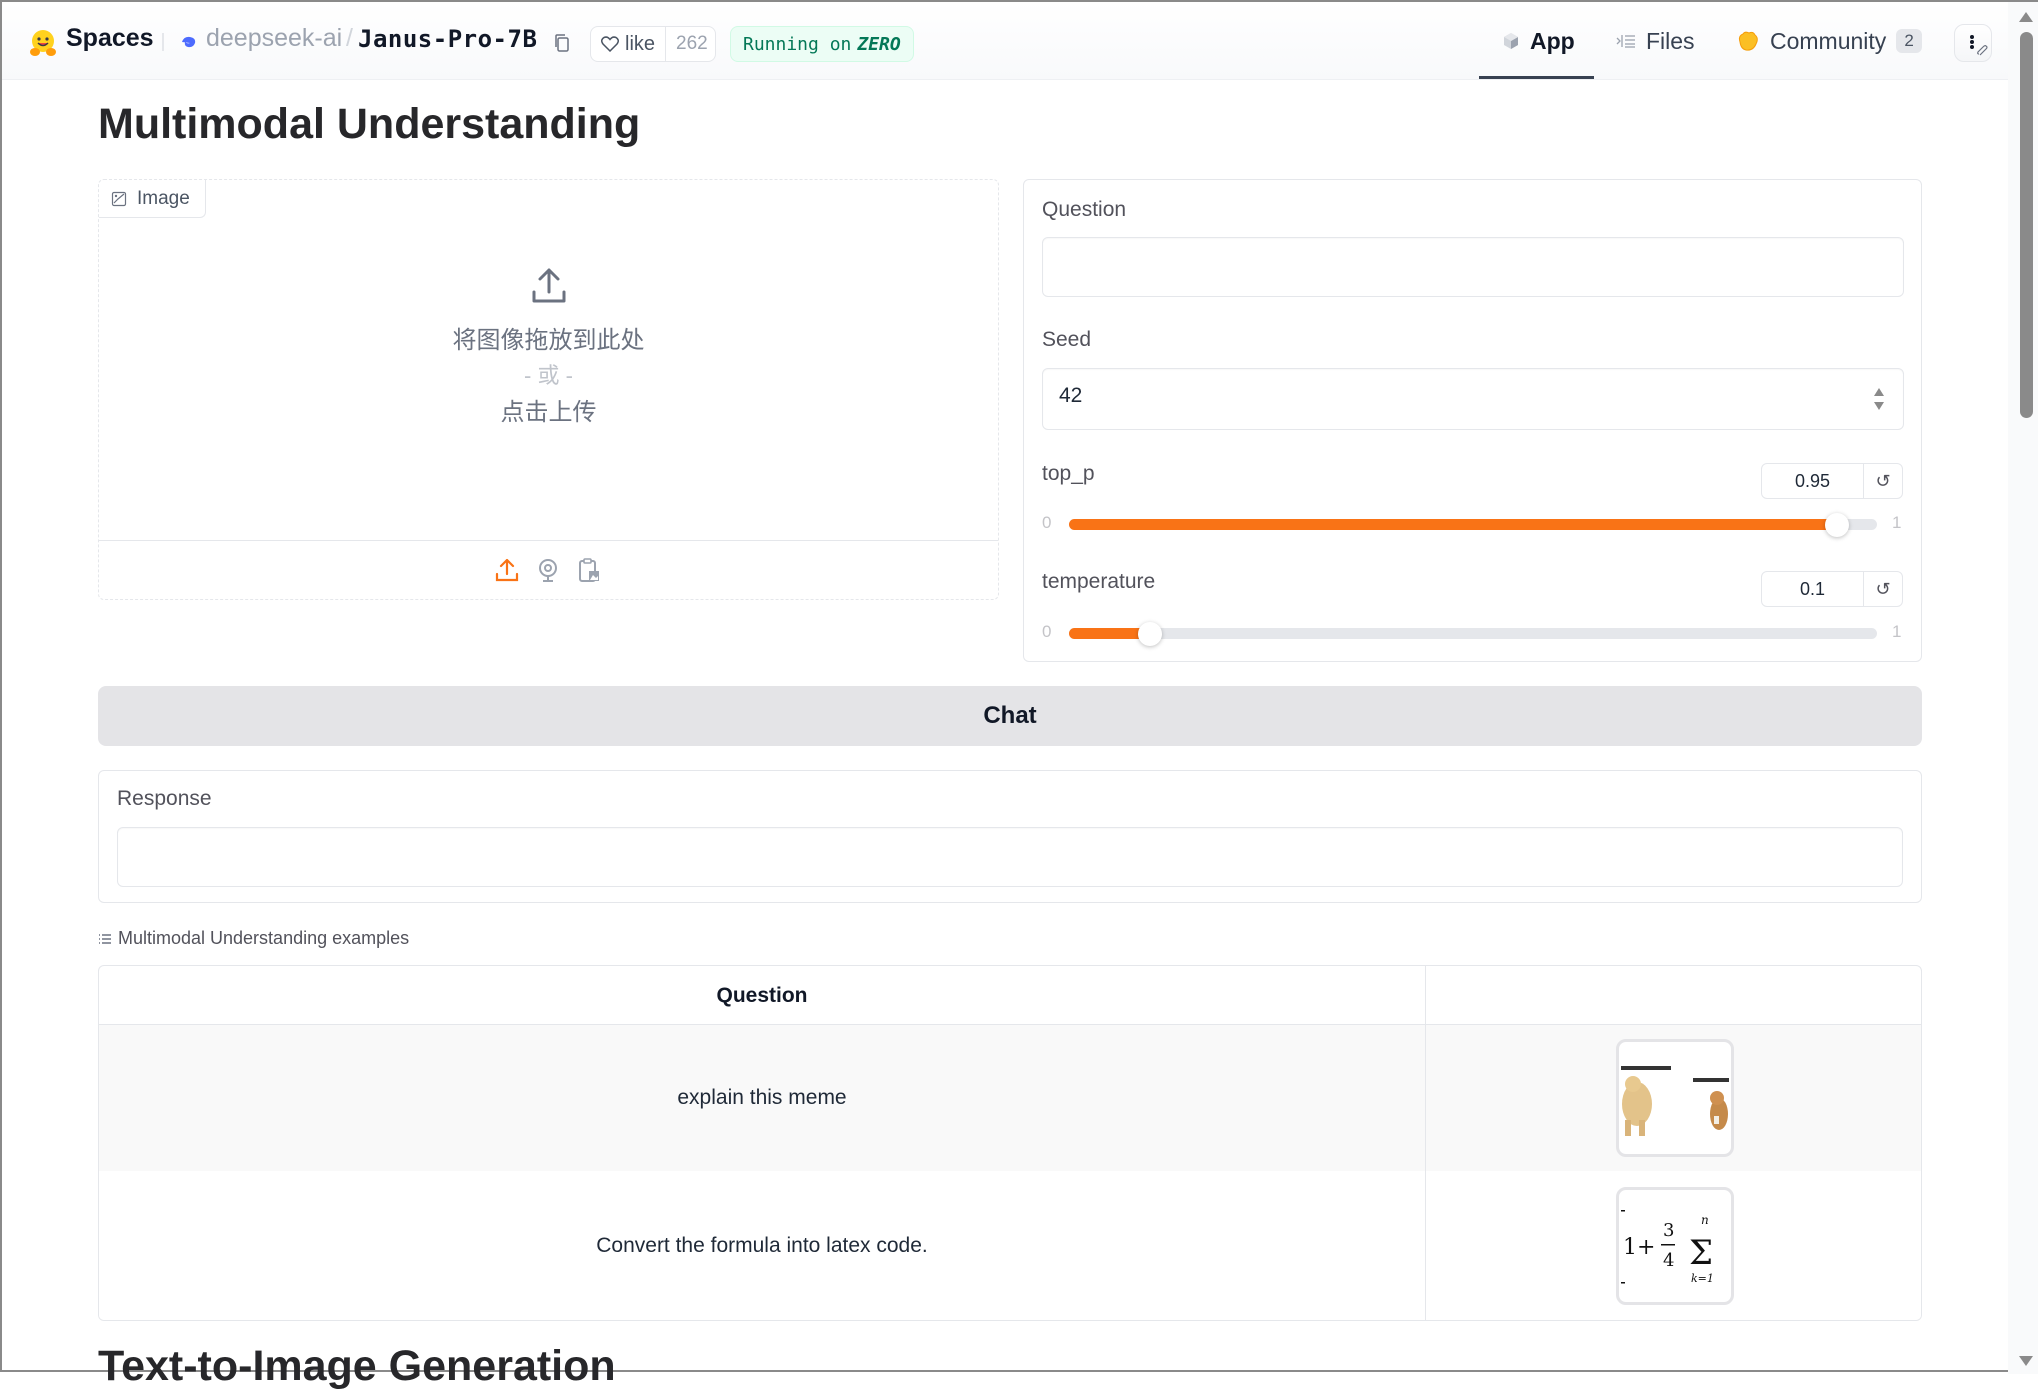 This screenshot has width=2038, height=1391. I want to click on tab-community: Community 2, so click(1829, 41).